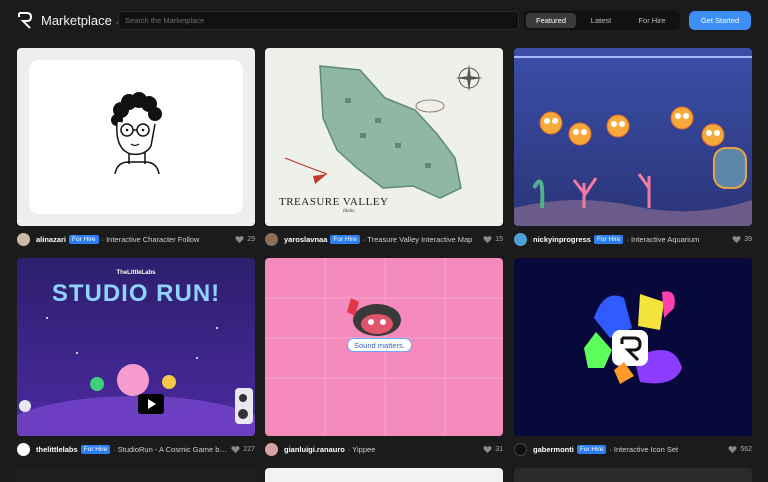 The image size is (768, 482). Describe the element at coordinates (349, 211) in the screenshot. I see `map-subtitle: Idaho` at that location.